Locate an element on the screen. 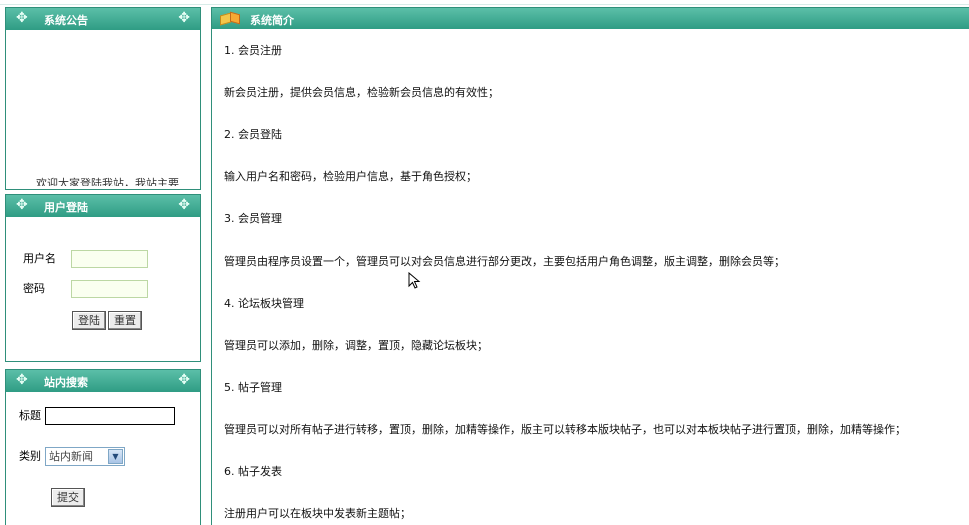  intro-line: 管理员可以添加，删除，调整，置顶，隐藏论坛板块； is located at coordinates (356, 345).